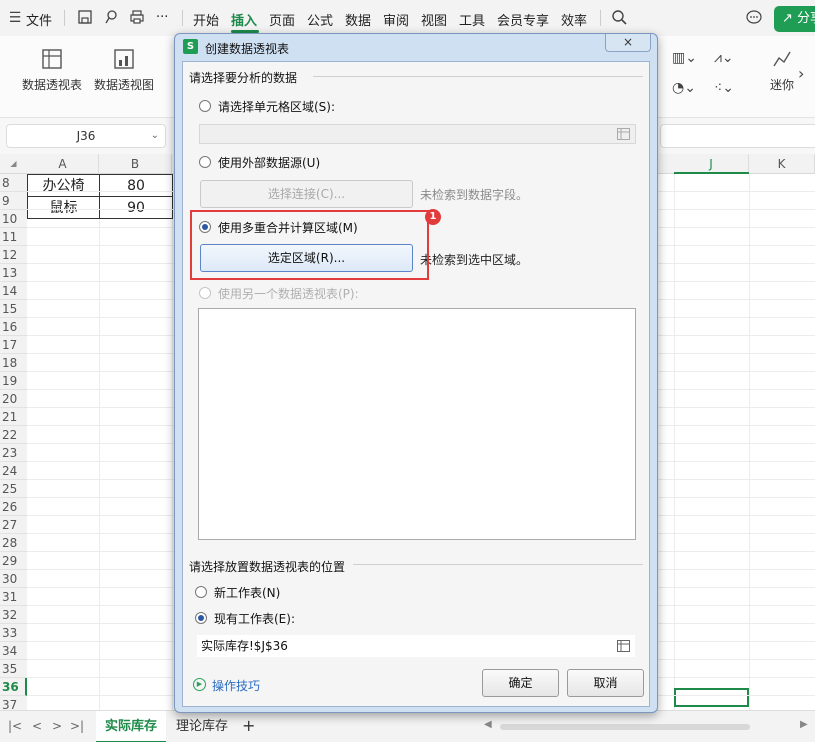 This screenshot has width=815, height=742. Describe the element at coordinates (13, 399) in the screenshot. I see `row-header-20: 20` at that location.